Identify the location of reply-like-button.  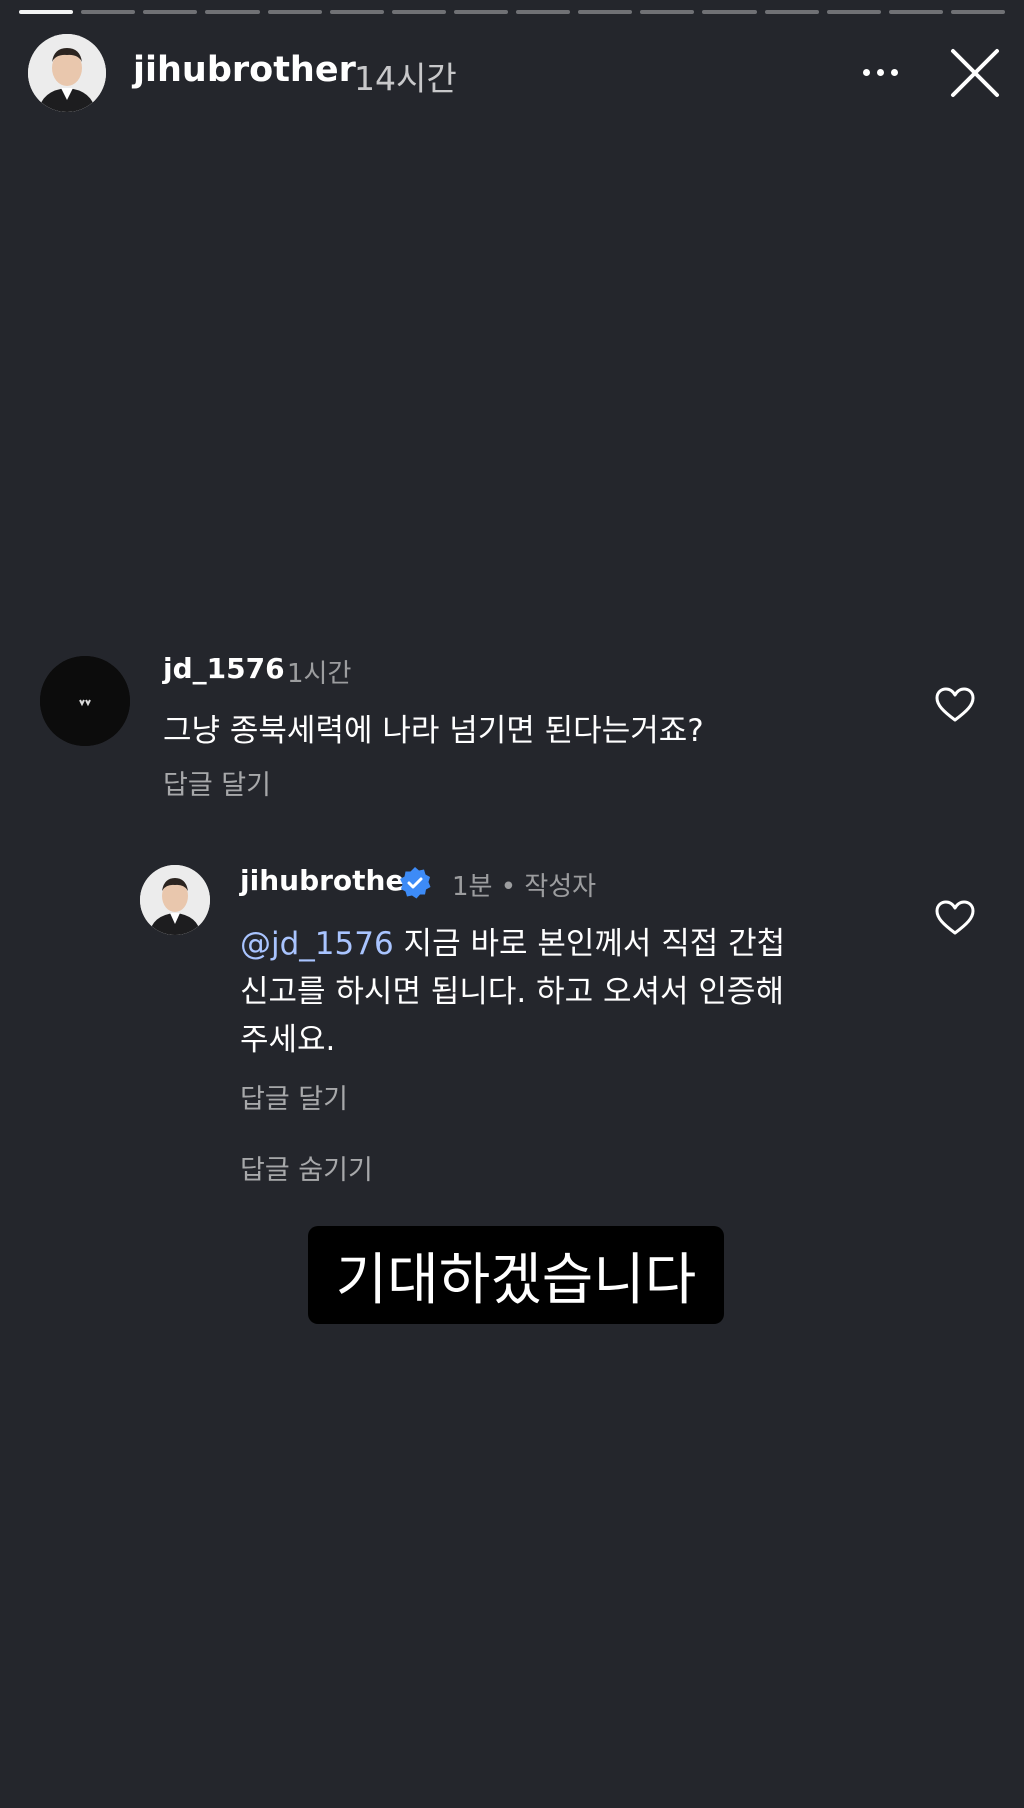
(955, 918).